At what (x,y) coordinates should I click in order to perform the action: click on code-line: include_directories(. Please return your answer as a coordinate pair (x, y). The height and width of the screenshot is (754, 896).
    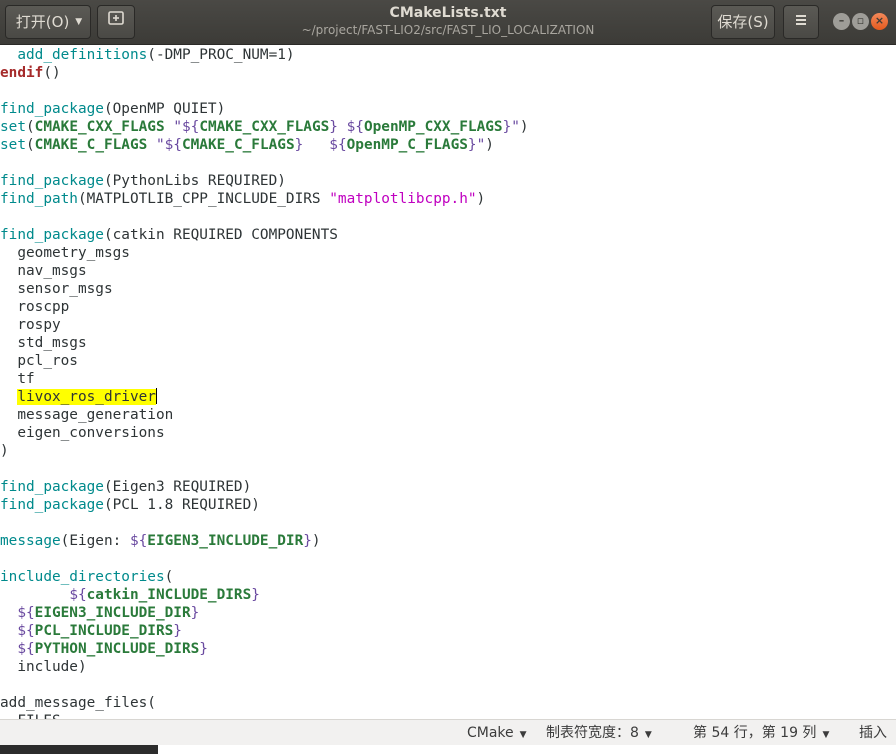
    Looking at the image, I should click on (86, 577).